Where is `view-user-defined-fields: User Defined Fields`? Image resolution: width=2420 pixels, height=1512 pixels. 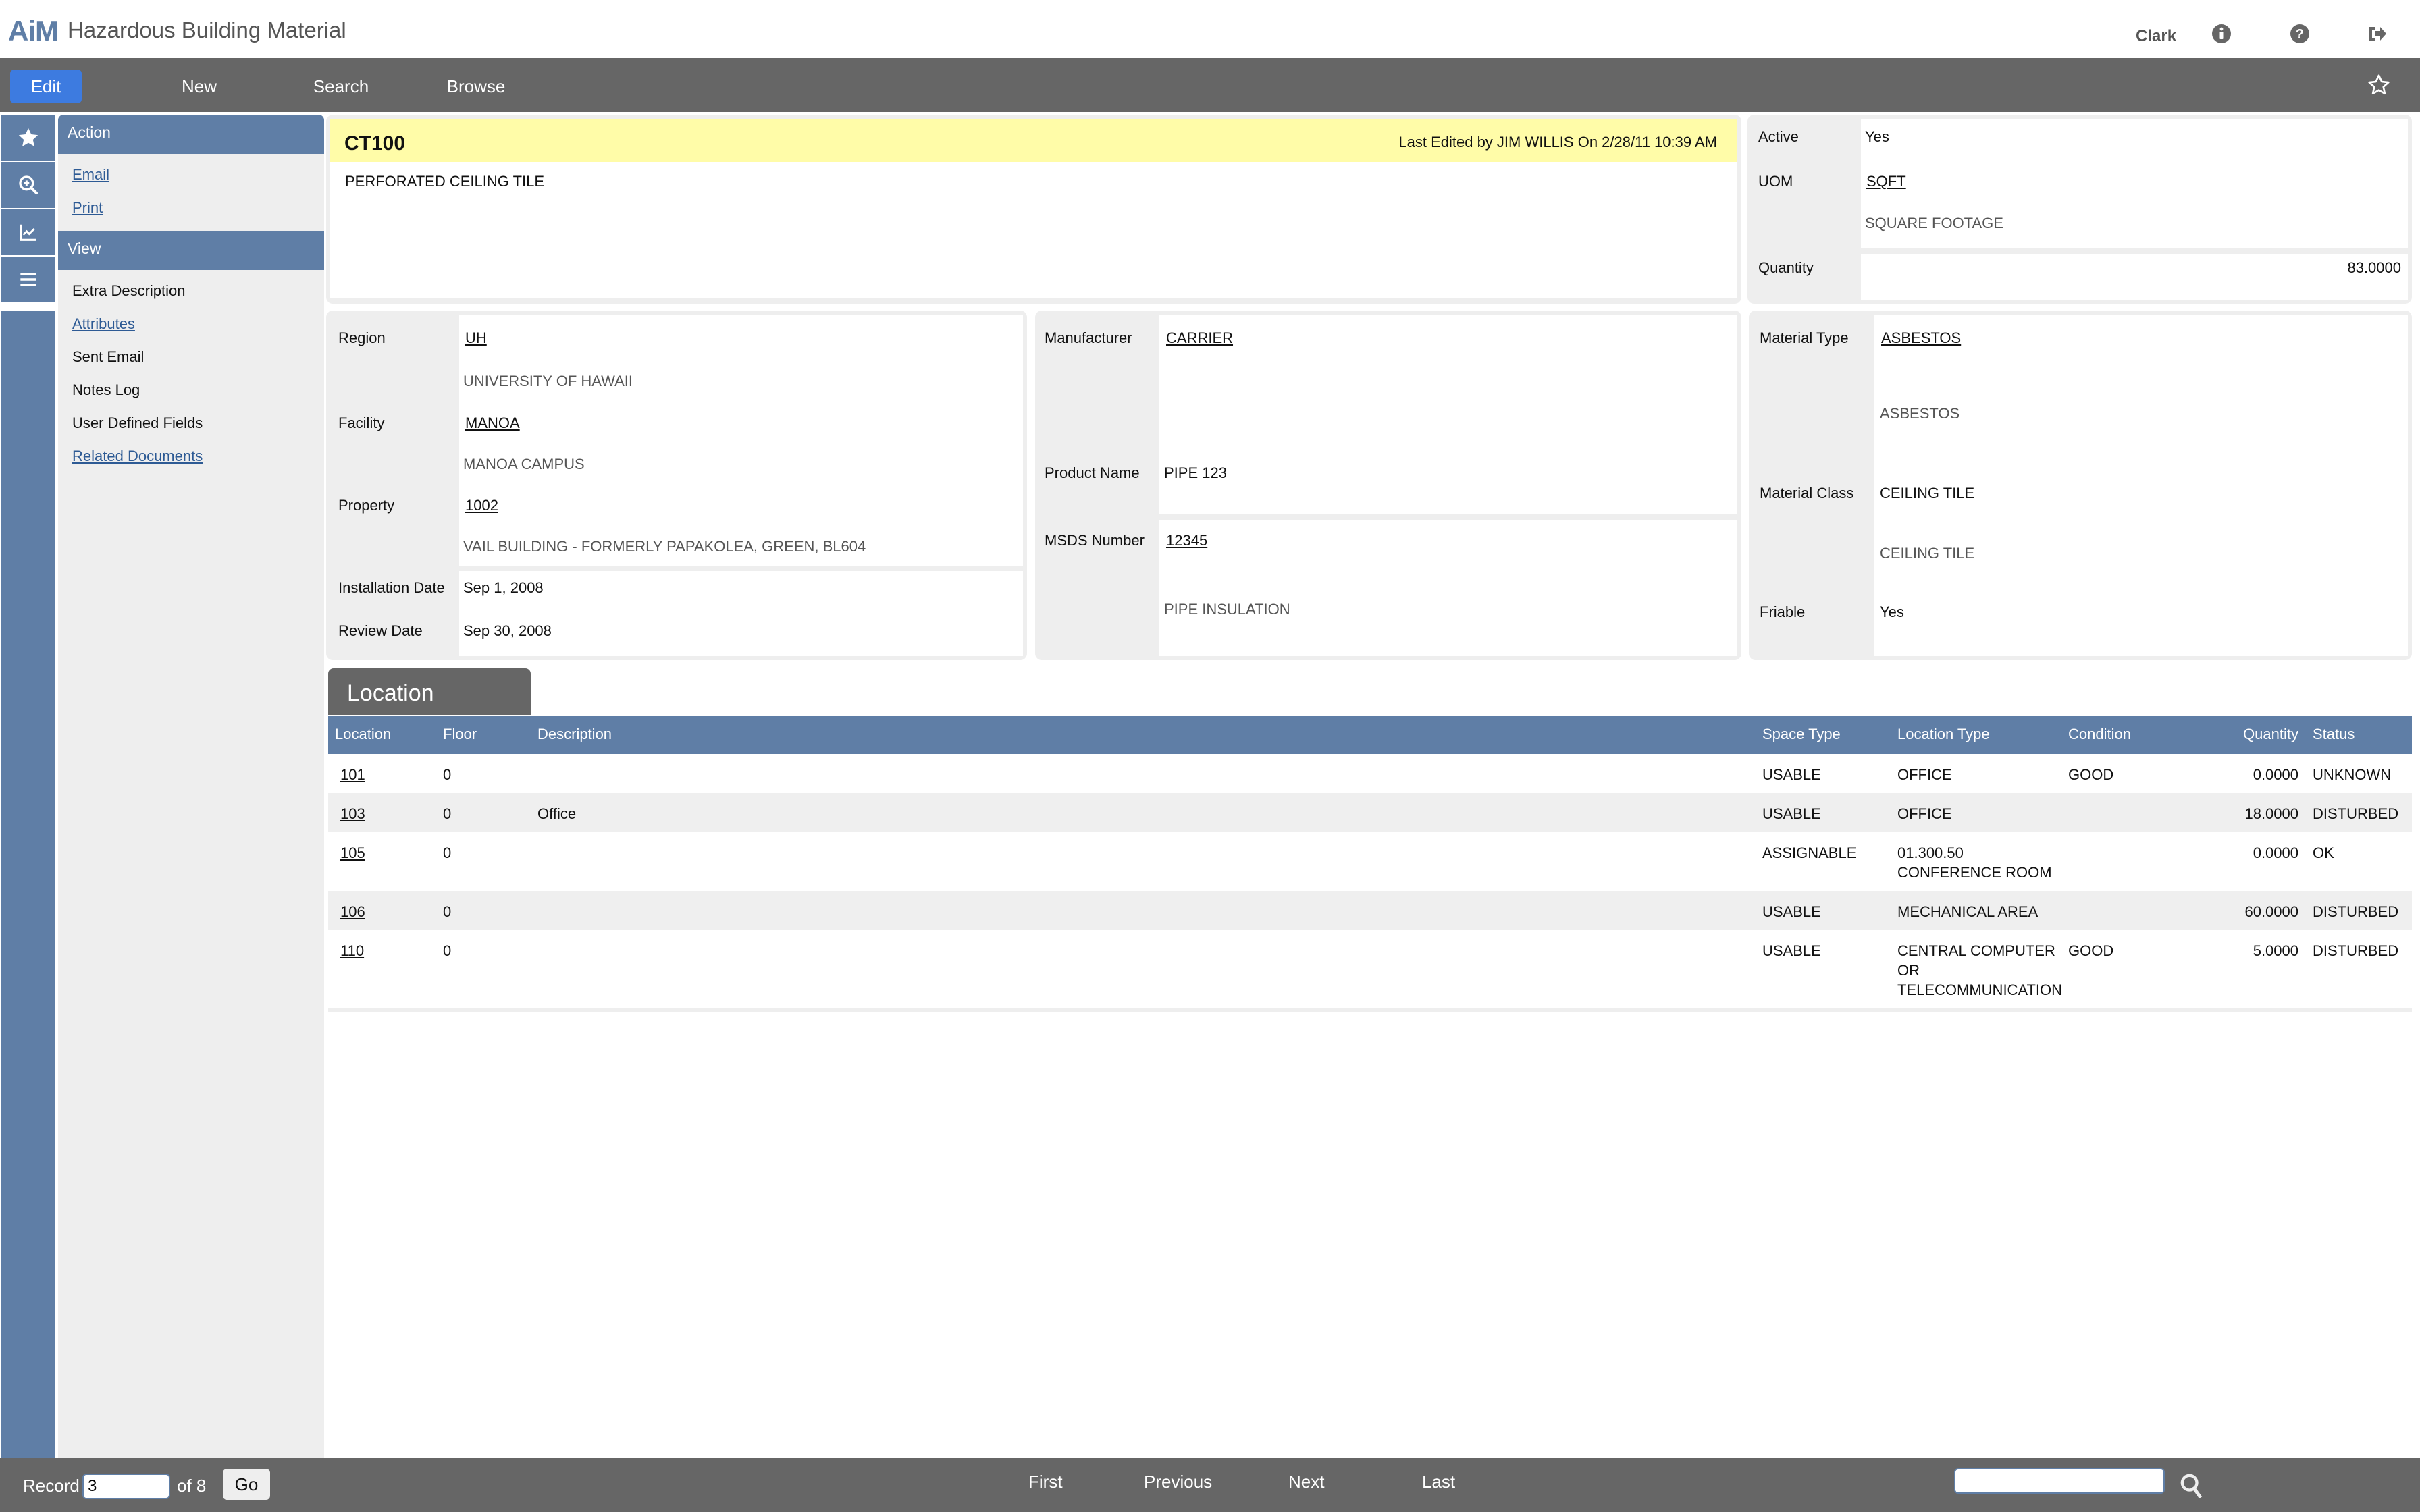 view-user-defined-fields: User Defined Fields is located at coordinates (191, 422).